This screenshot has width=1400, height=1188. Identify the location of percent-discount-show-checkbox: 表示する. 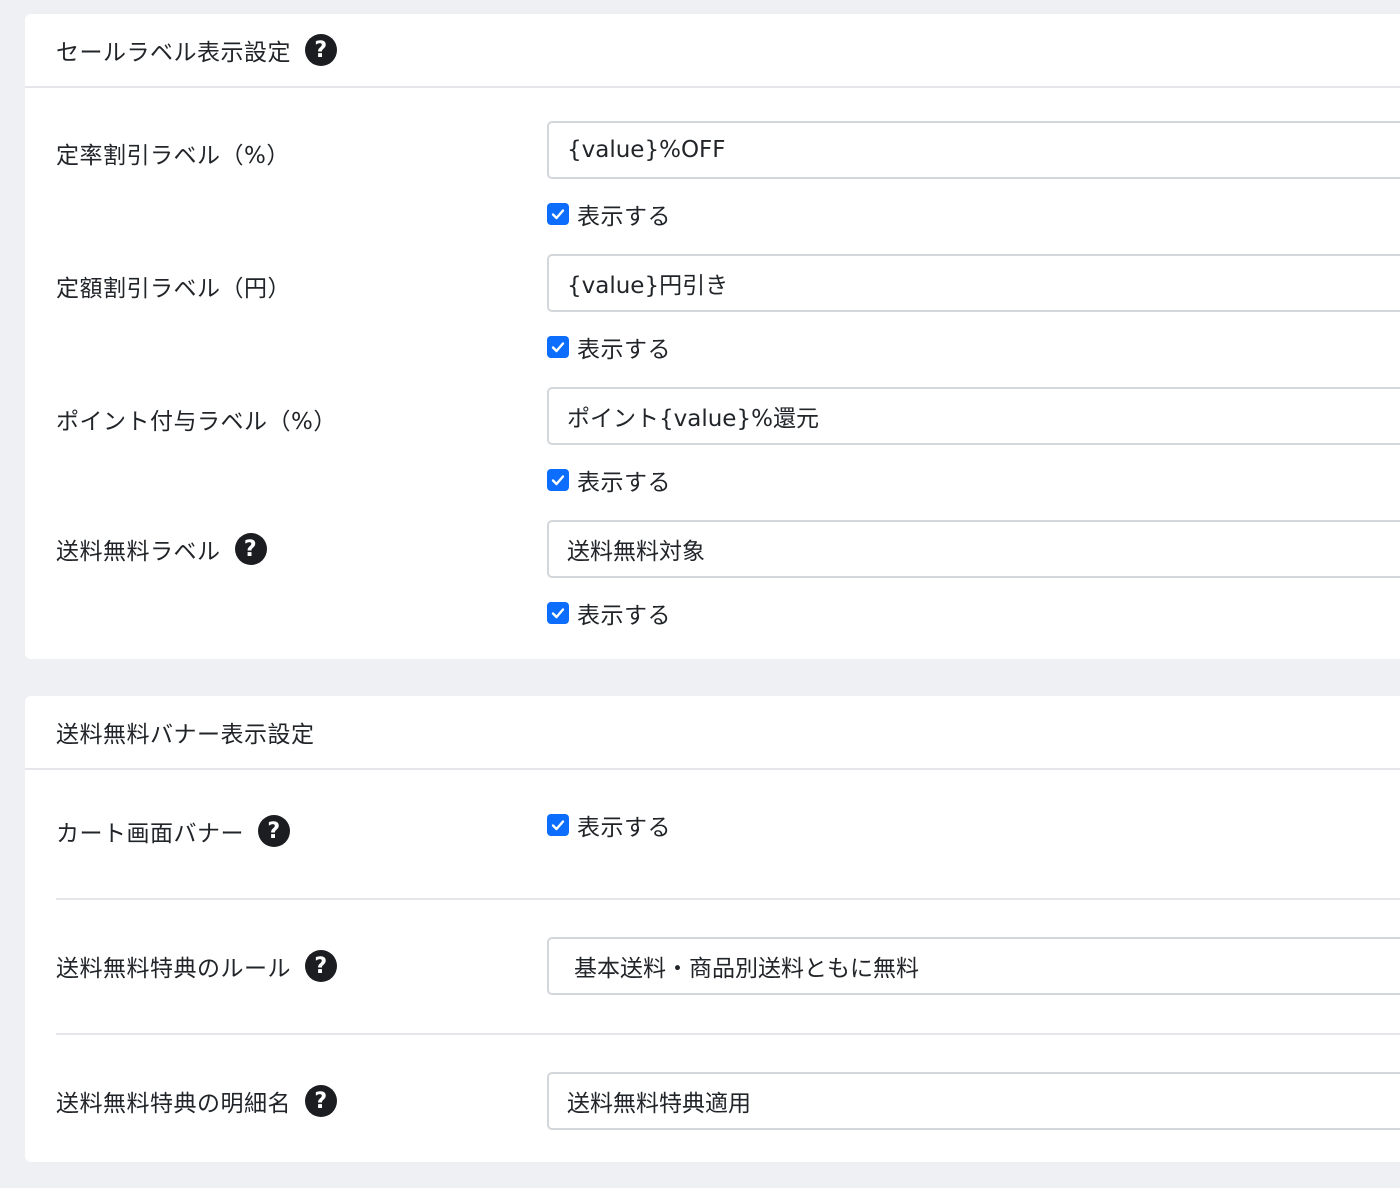
(609, 214).